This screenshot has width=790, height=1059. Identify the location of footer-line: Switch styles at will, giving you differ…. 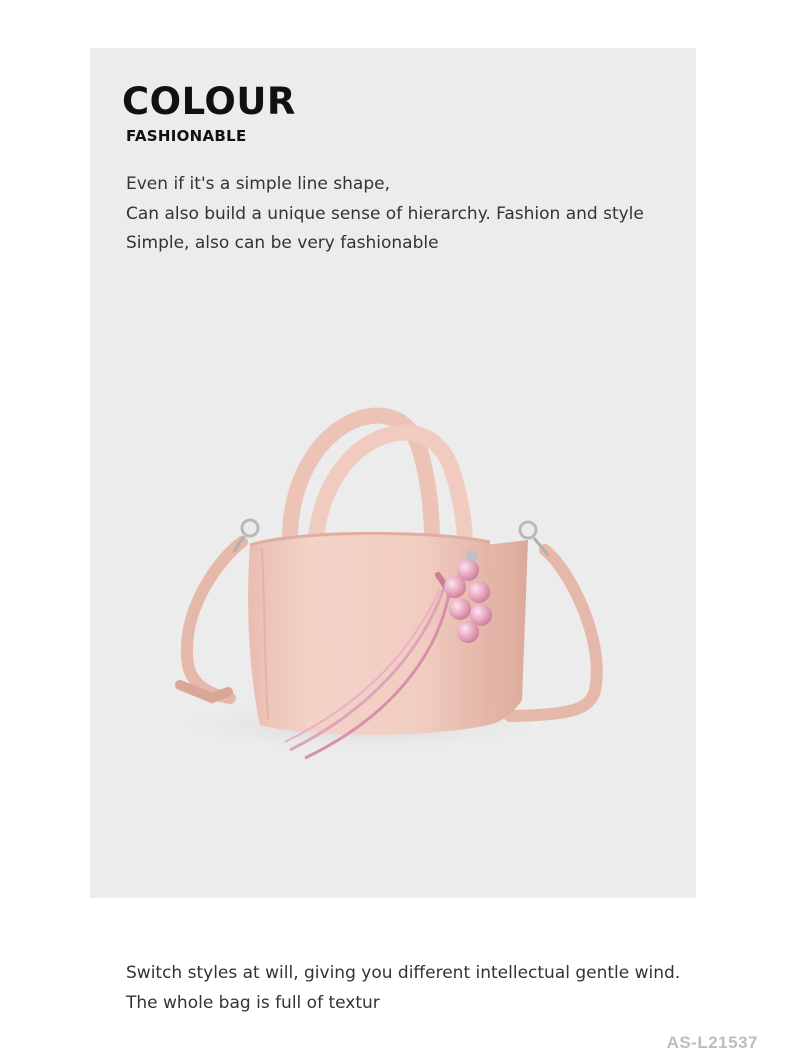
(403, 973).